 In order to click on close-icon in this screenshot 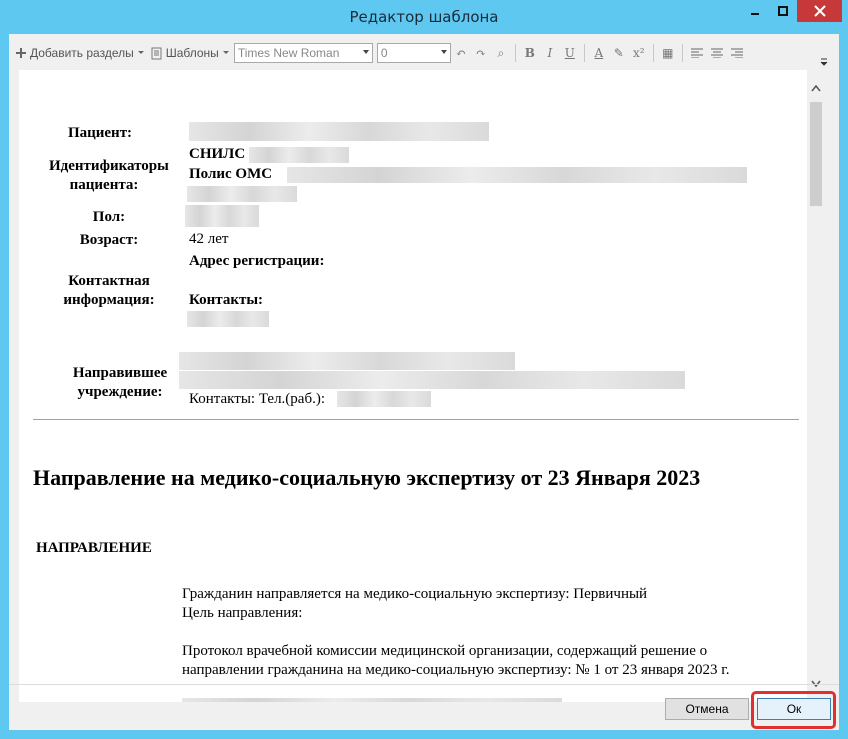, I will do `click(819, 11)`.